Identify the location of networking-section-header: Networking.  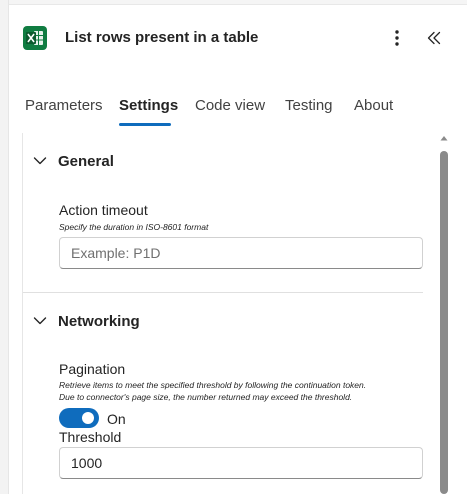
(228, 322).